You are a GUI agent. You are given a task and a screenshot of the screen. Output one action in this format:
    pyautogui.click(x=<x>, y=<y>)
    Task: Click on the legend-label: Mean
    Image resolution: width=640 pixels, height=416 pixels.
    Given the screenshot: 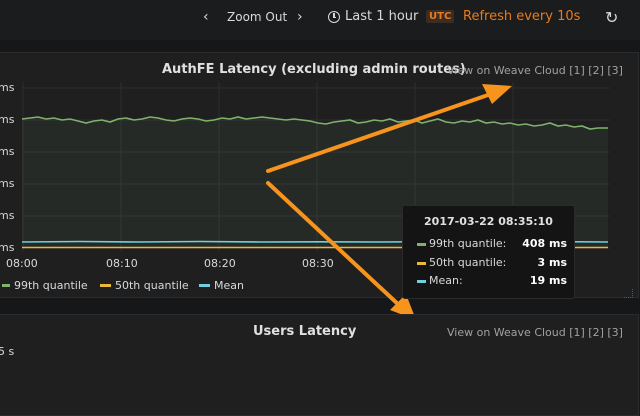 What is the action you would take?
    pyautogui.click(x=229, y=285)
    